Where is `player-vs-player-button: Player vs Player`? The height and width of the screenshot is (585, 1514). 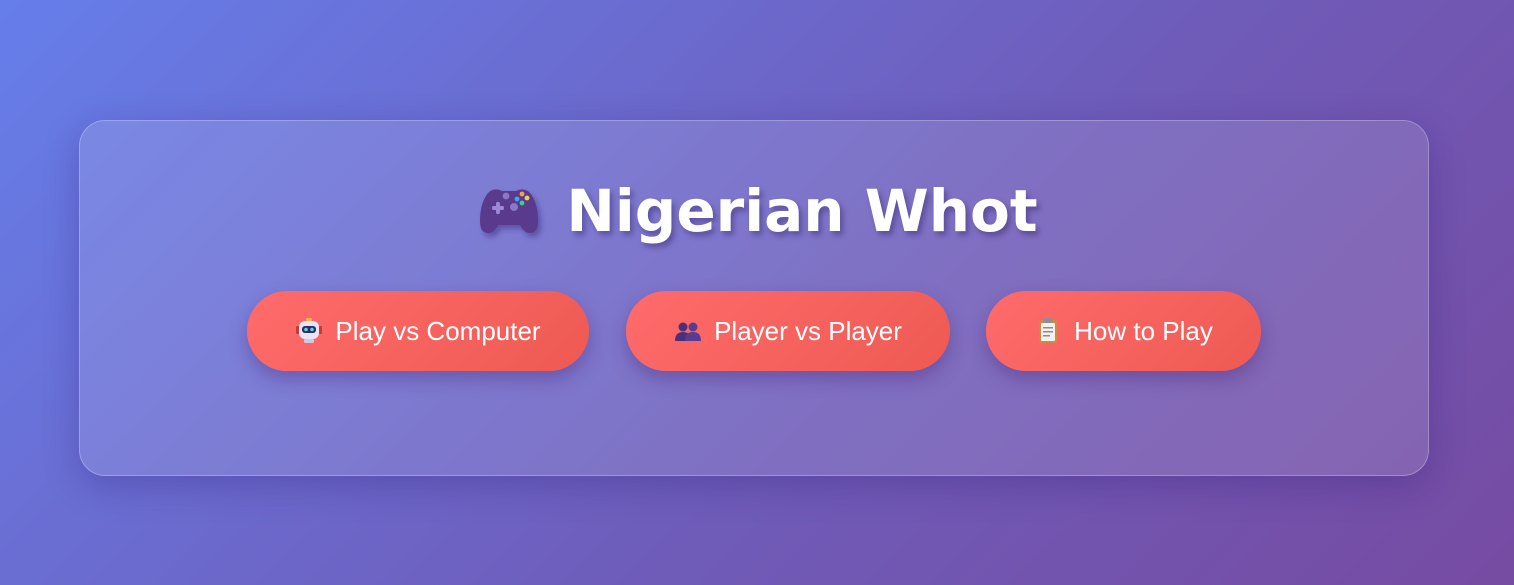 player-vs-player-button: Player vs Player is located at coordinates (788, 331).